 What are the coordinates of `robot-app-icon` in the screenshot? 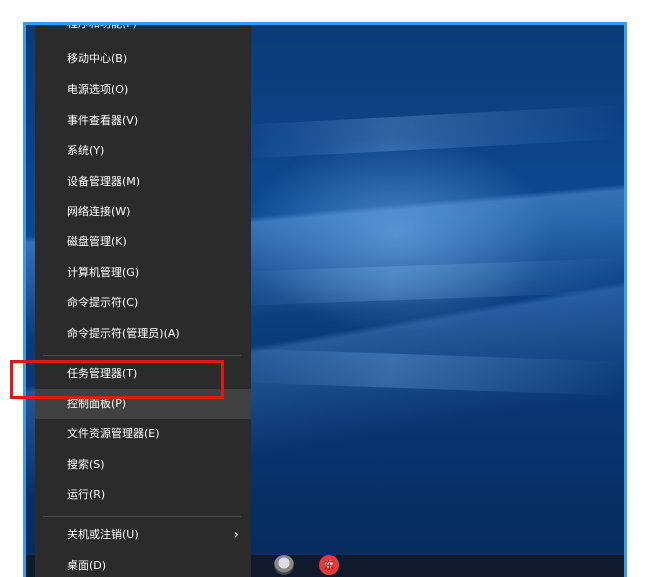 It's located at (284, 565).